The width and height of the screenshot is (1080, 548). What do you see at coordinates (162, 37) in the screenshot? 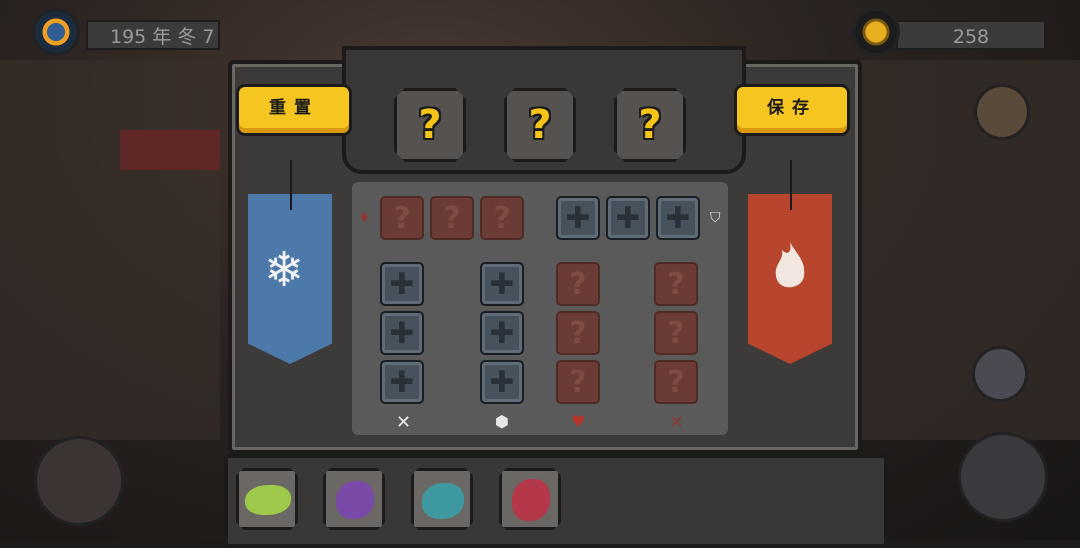
I see `date-text: 195 年 冬 7` at bounding box center [162, 37].